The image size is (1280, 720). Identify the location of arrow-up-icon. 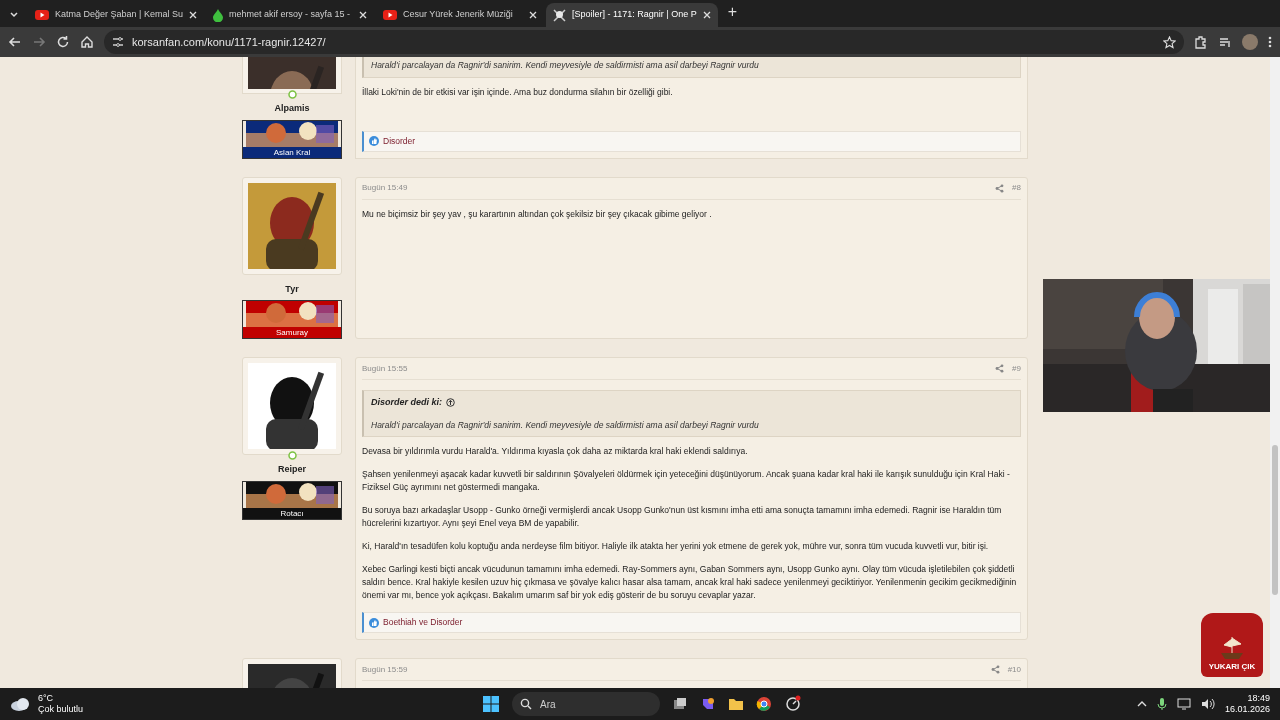
(450, 403).